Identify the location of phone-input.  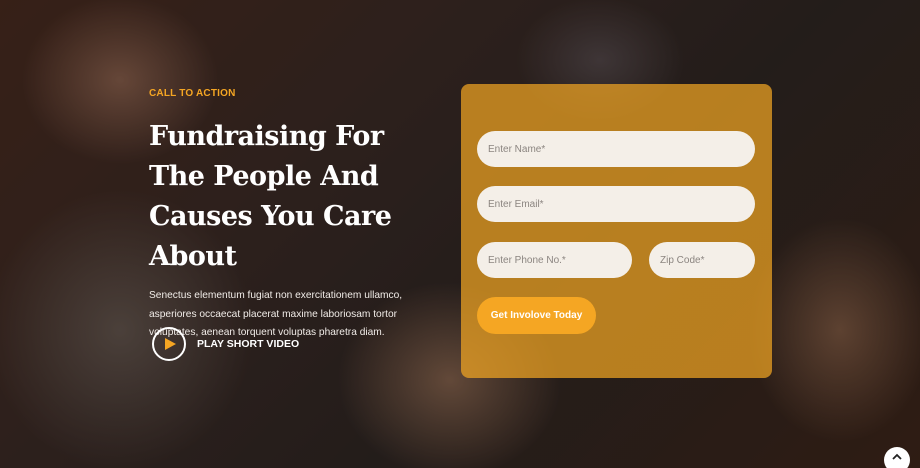
(554, 260).